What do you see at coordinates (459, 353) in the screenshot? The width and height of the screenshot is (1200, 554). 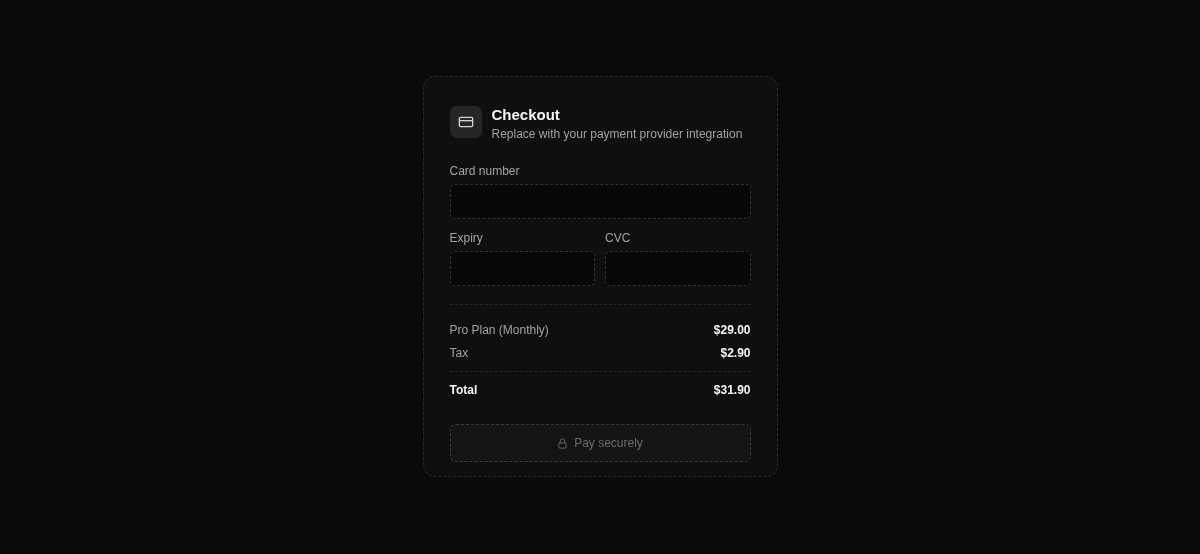 I see `line-item-label: Tax` at bounding box center [459, 353].